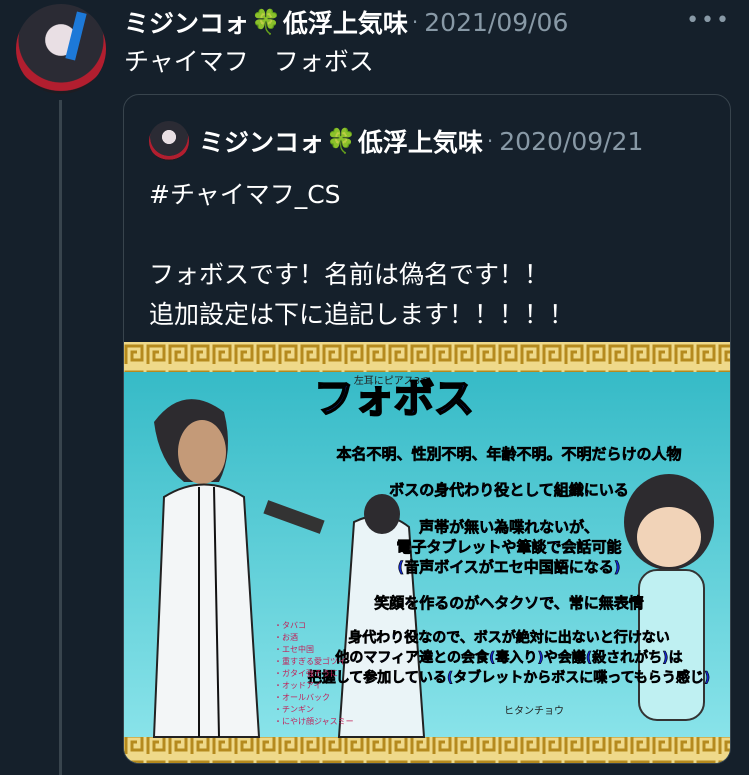 This screenshot has height=775, width=749. What do you see at coordinates (61, 49) in the screenshot?
I see `avatar` at bounding box center [61, 49].